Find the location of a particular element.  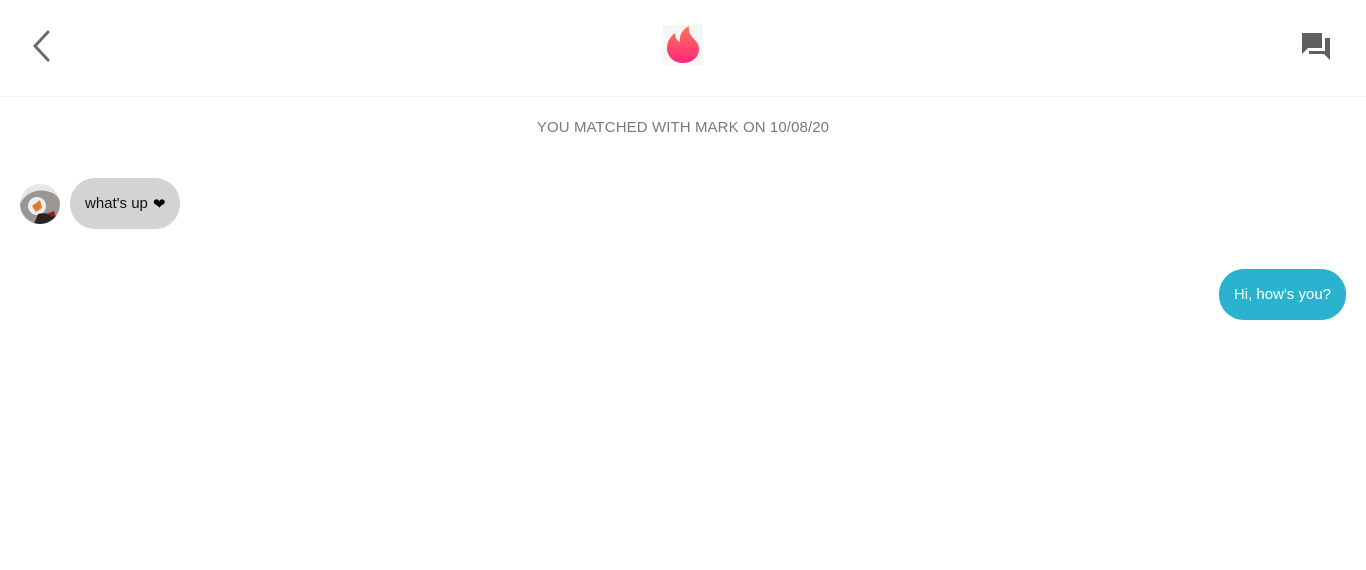

message-text: what's up is located at coordinates (116, 203).